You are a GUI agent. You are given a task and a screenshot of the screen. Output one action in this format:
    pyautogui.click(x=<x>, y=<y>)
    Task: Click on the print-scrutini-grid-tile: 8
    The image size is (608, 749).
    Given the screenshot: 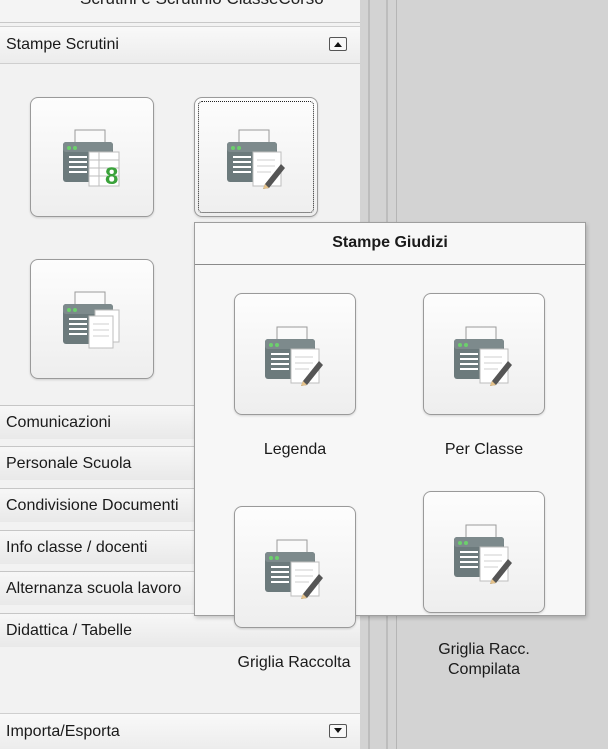 What is the action you would take?
    pyautogui.click(x=92, y=157)
    